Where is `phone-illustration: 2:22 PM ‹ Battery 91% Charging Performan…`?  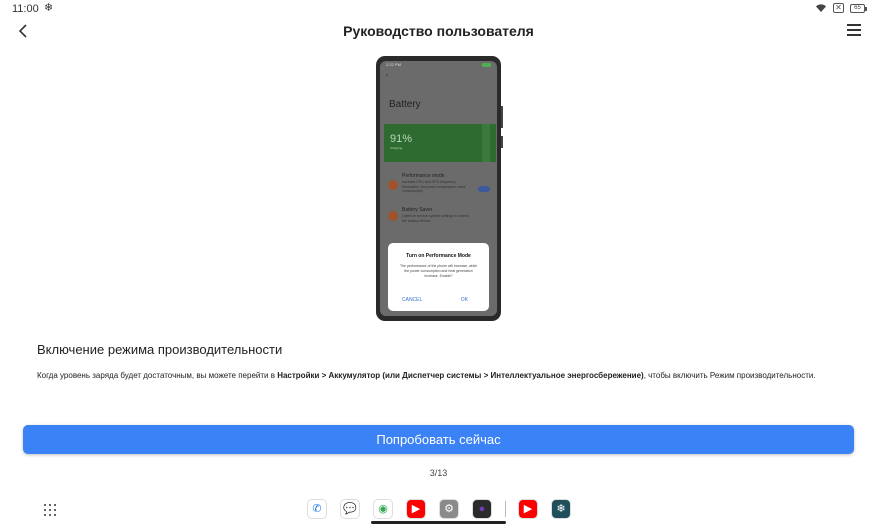 phone-illustration: 2:22 PM ‹ Battery 91% Charging Performan… is located at coordinates (439, 188).